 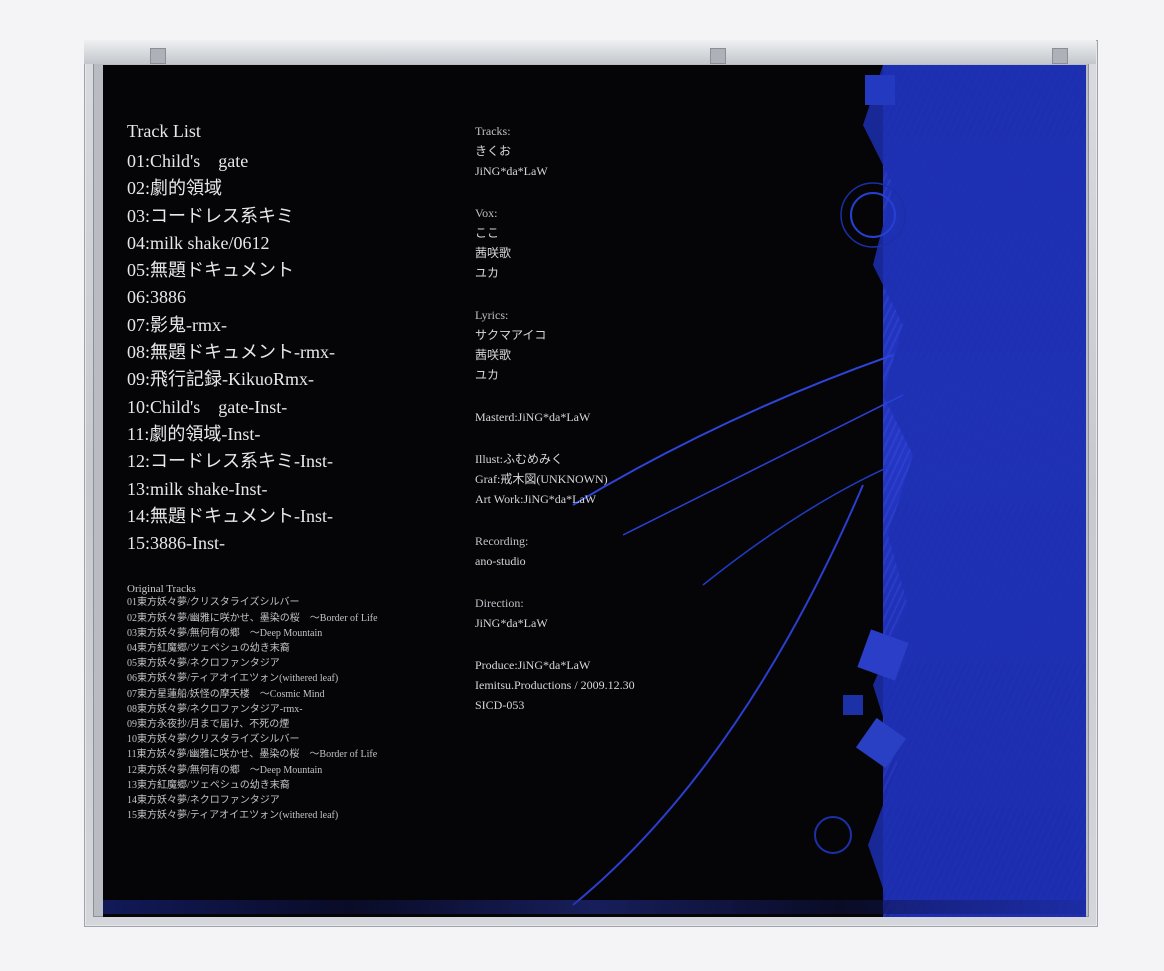 I want to click on original-track-line: 04東方紅魔郷/ツェペシュの幼き末裔, so click(x=208, y=649).